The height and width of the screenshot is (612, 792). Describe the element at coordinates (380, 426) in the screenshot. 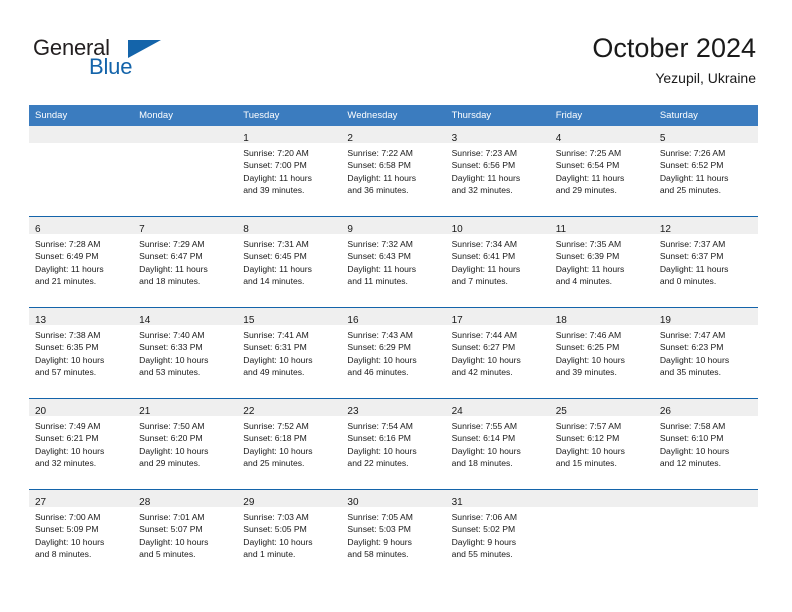

I see `sunrise-time: Sunrise: 7:54 AM` at that location.